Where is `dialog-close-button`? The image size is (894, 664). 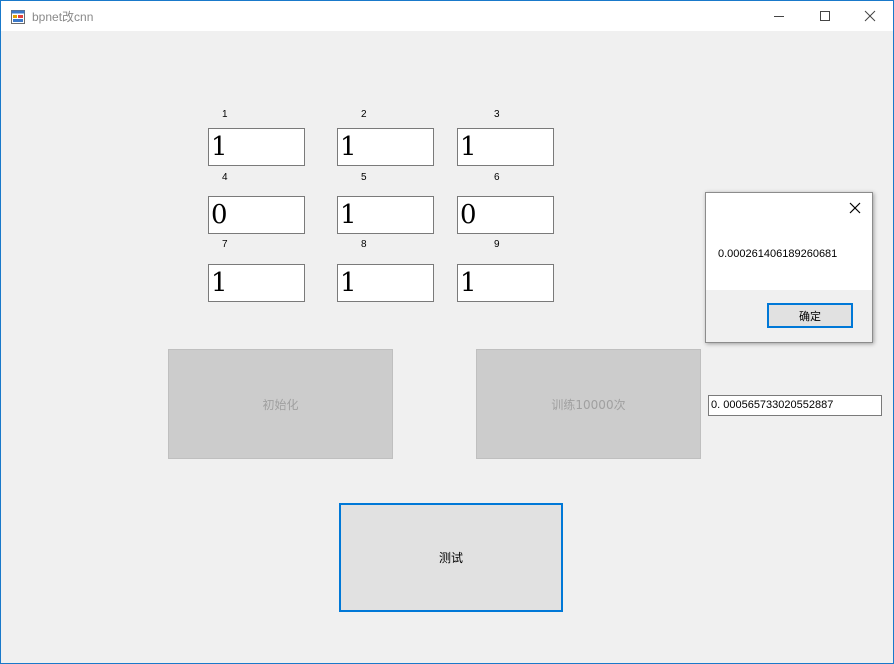
dialog-close-button is located at coordinates (855, 208).